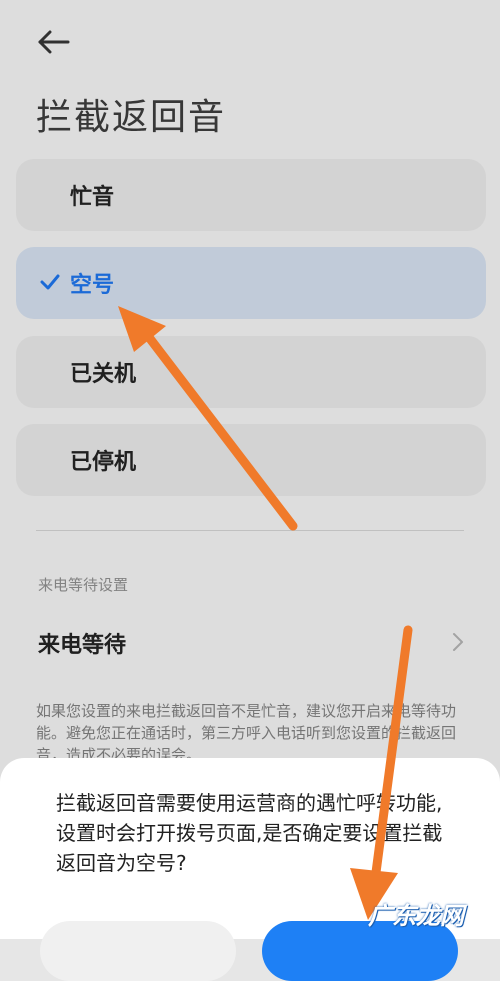 This screenshot has height=981, width=500. What do you see at coordinates (251, 195) in the screenshot?
I see `option-busy-tone: 忙音` at bounding box center [251, 195].